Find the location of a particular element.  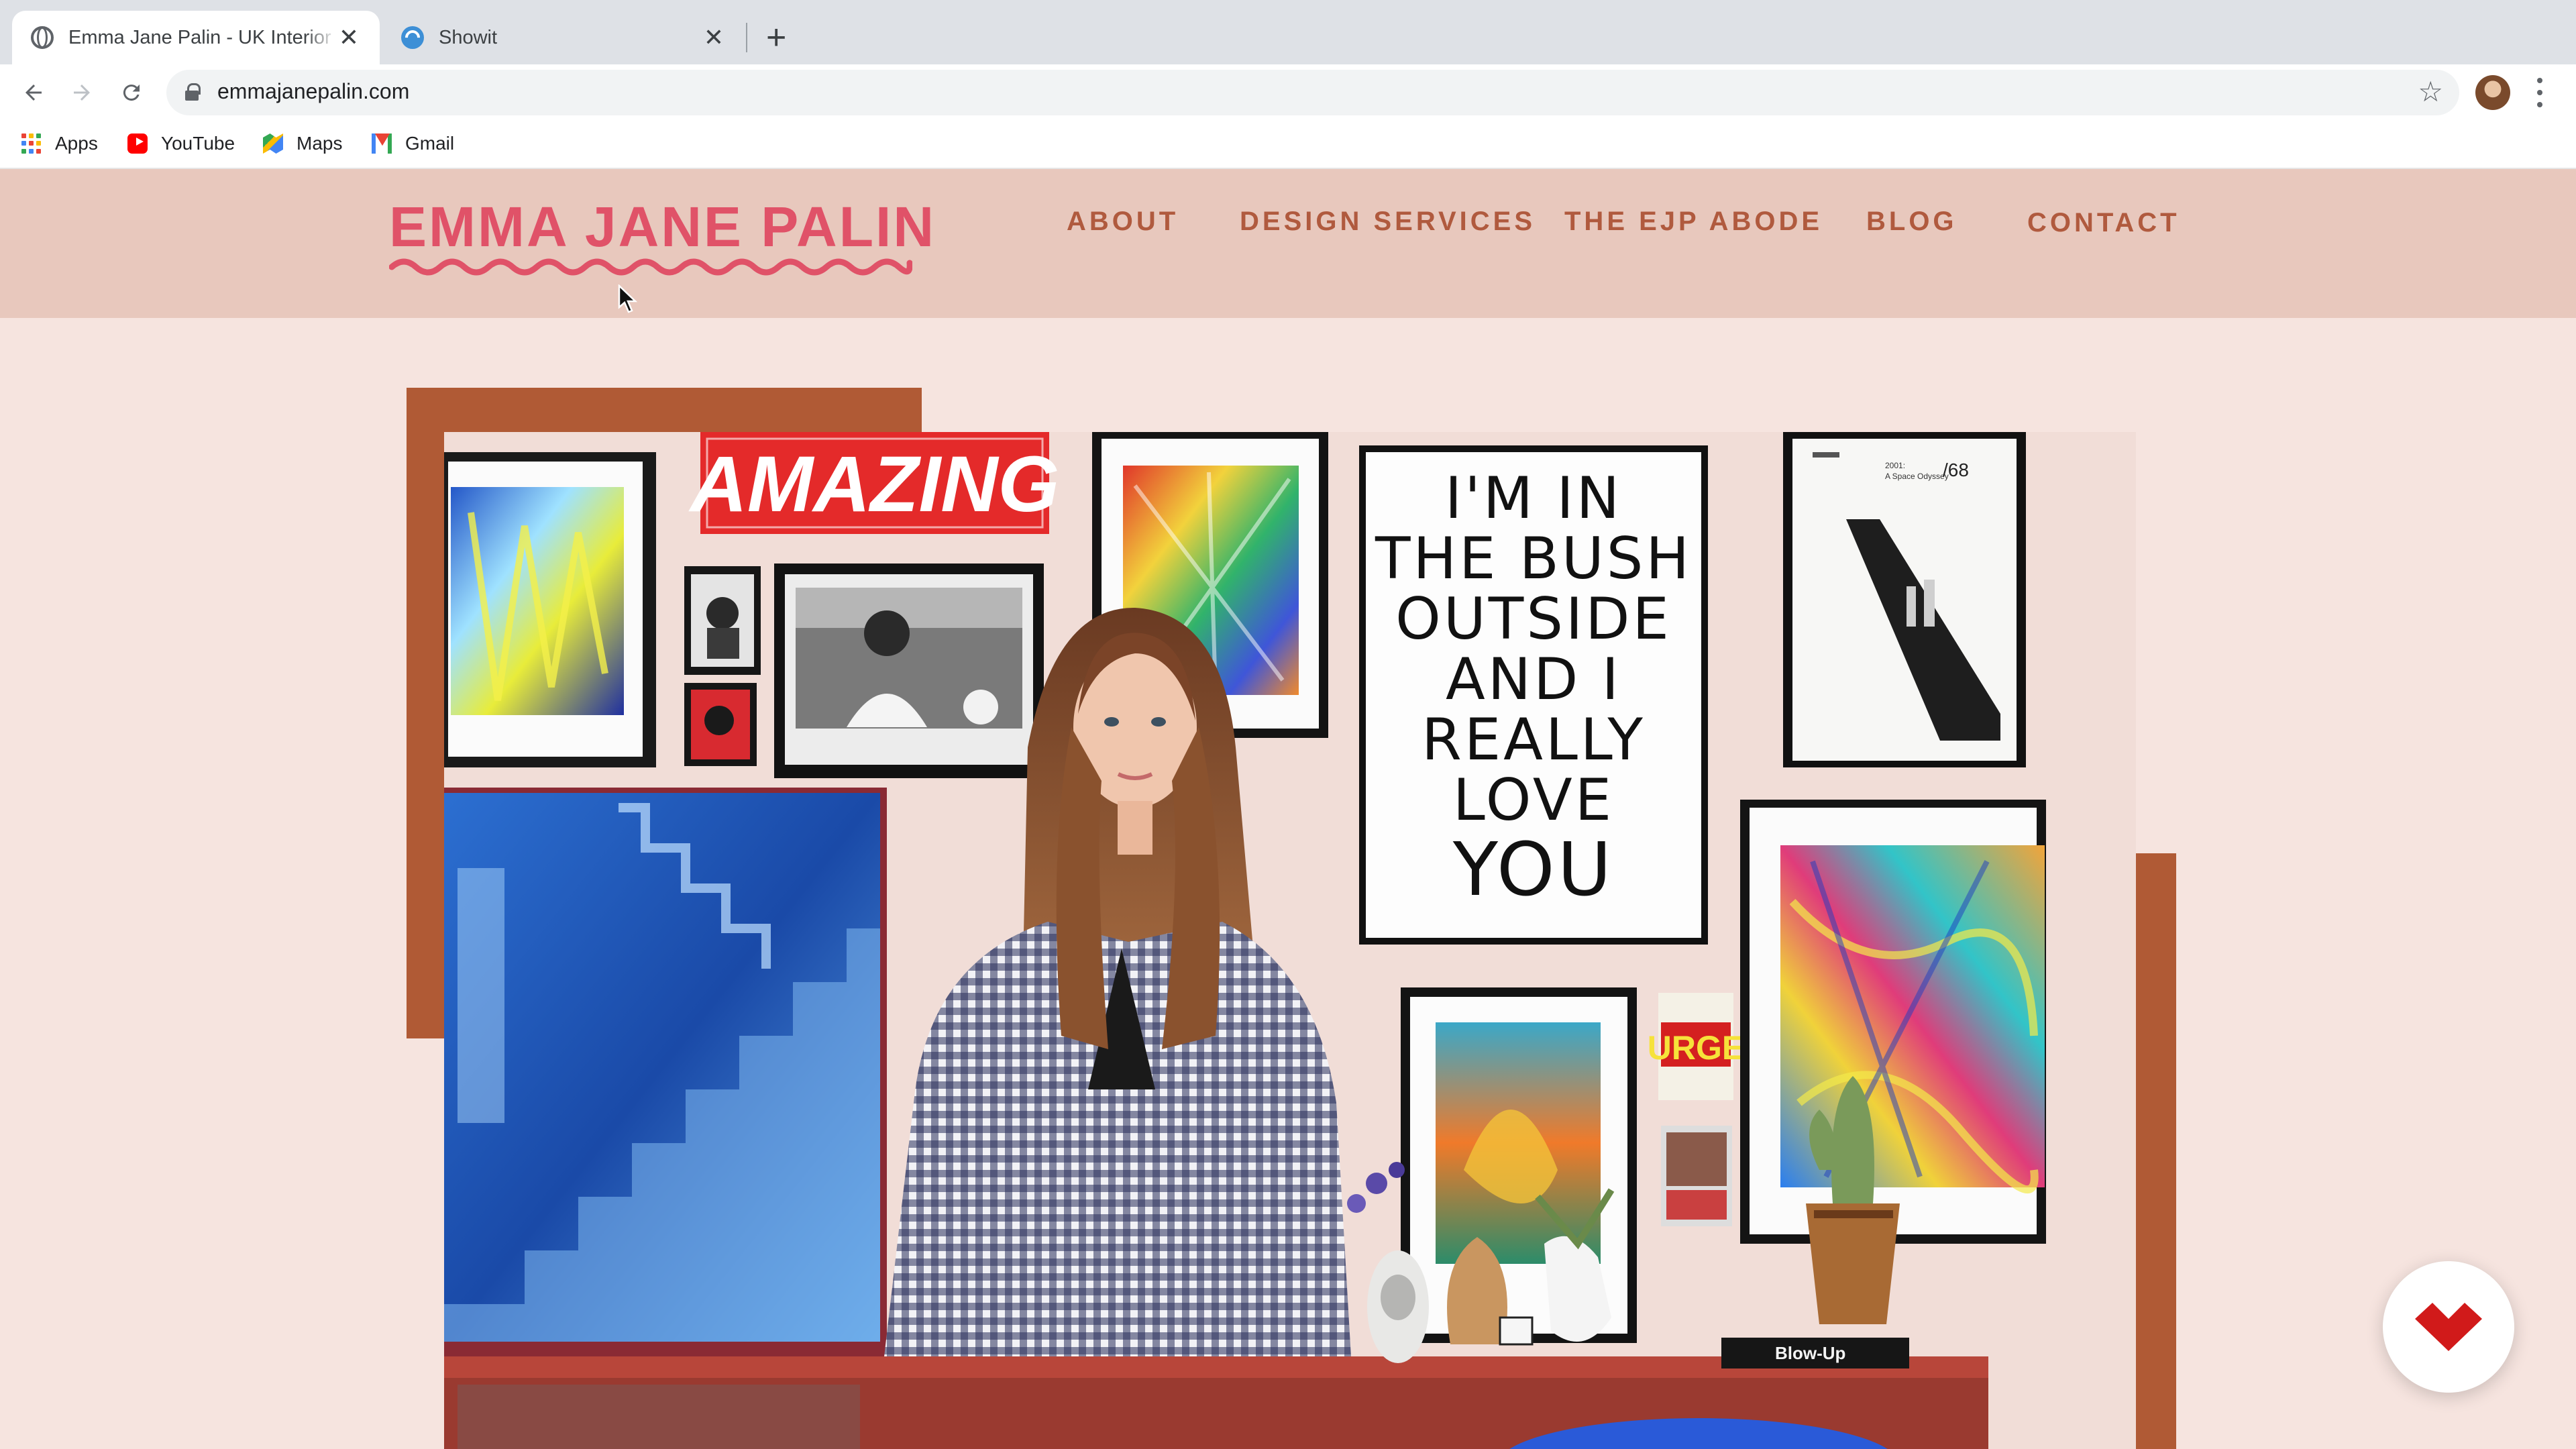

browser-menu-icon is located at coordinates (2540, 92).